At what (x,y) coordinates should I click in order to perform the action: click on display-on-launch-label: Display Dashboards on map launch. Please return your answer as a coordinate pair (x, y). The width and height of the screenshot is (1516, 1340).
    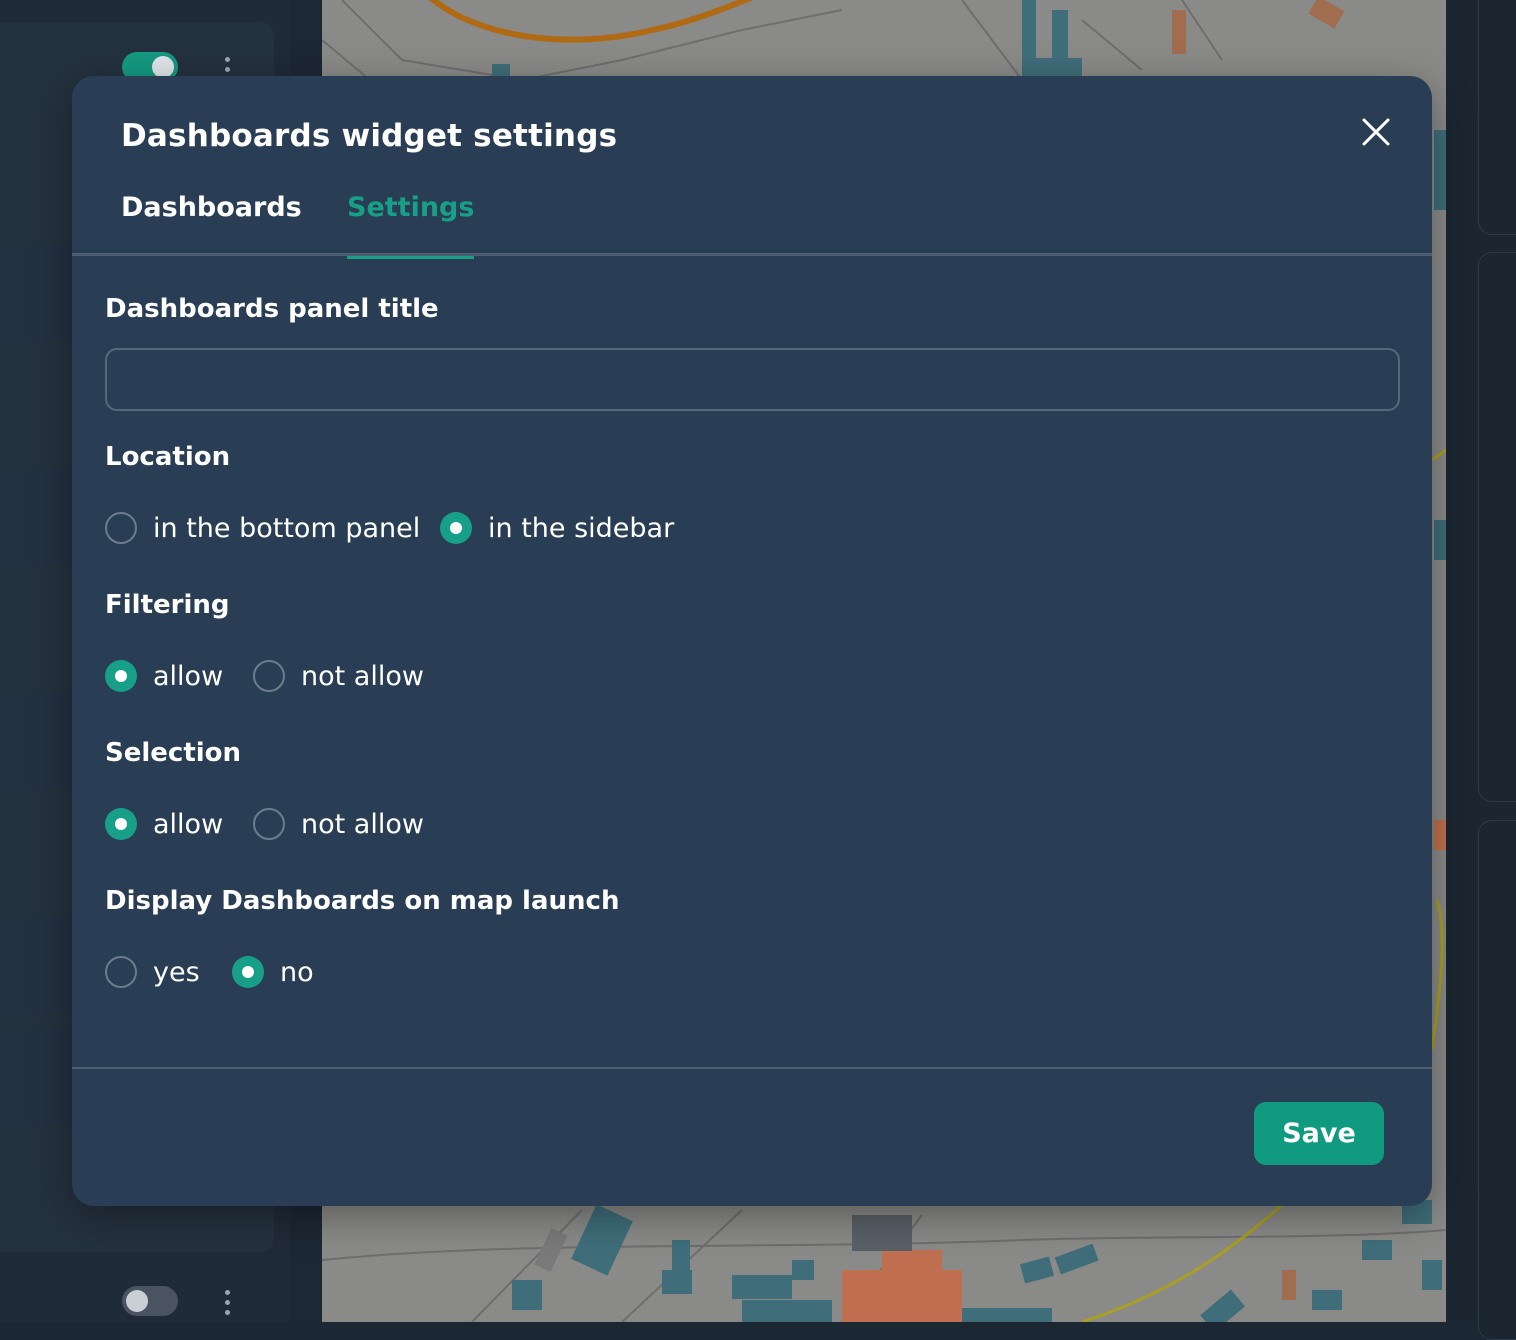
    Looking at the image, I should click on (362, 901).